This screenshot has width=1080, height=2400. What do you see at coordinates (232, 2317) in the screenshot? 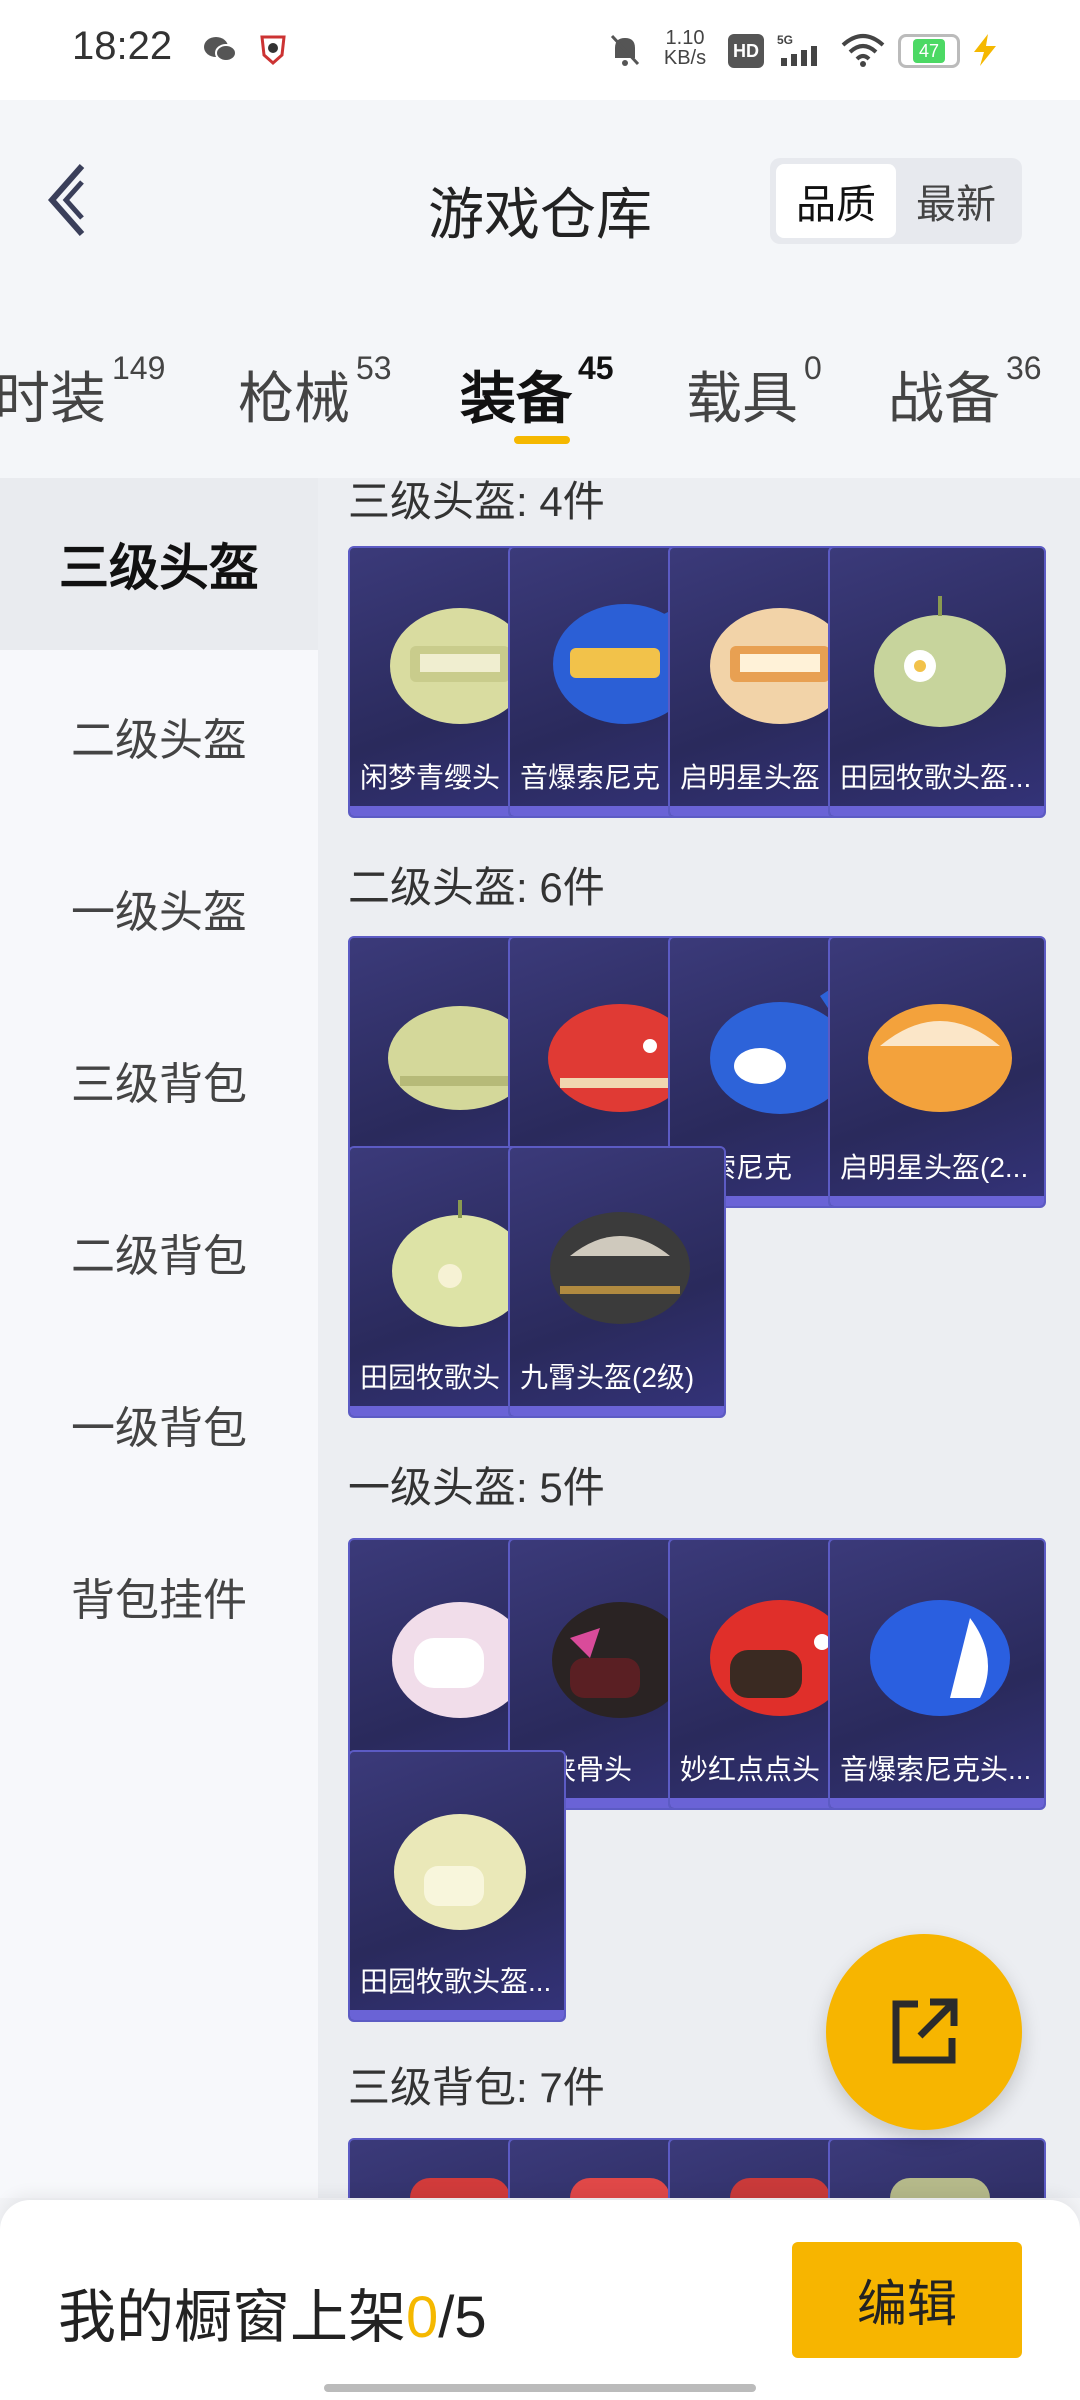
I see `showcase-label: 我的橱窗上架` at bounding box center [232, 2317].